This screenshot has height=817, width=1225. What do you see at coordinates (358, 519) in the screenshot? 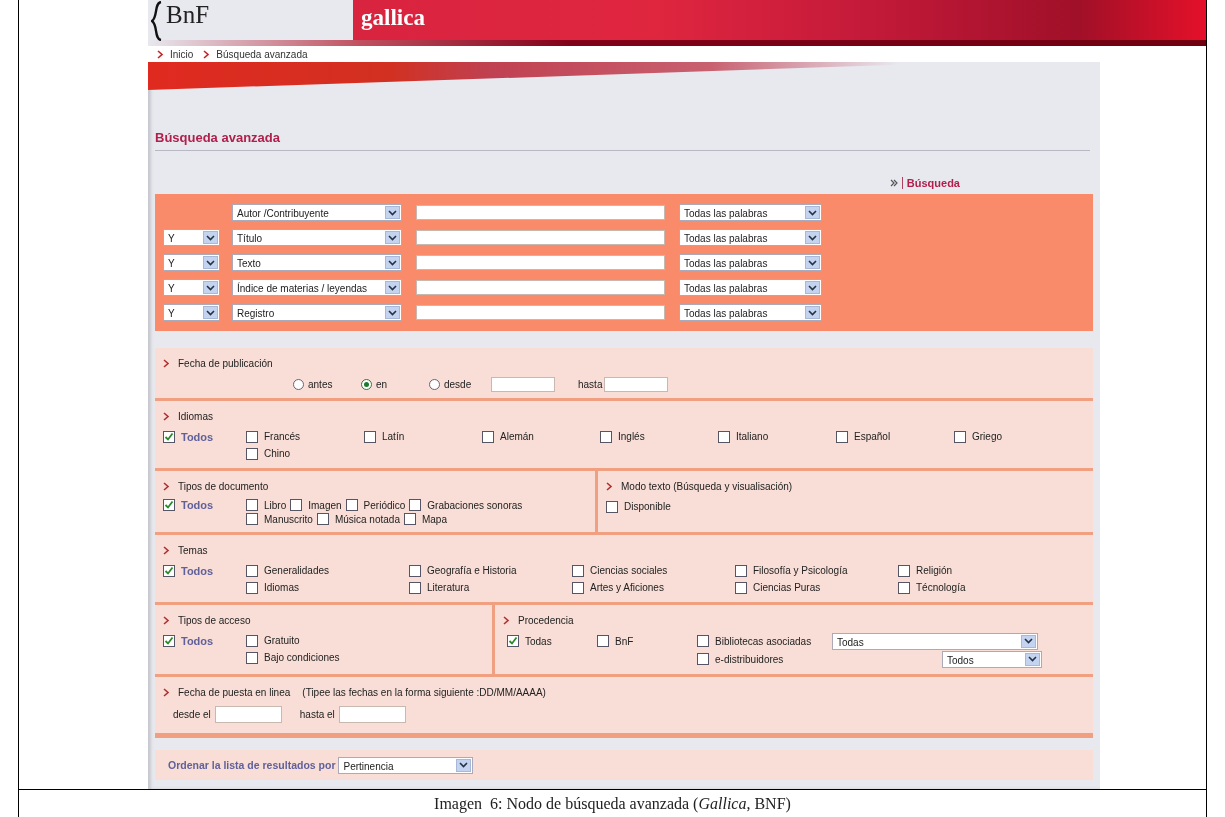
I see `checkbox-option: Música notada` at bounding box center [358, 519].